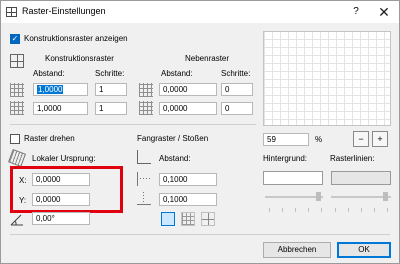 This screenshot has width=400, height=264. Describe the element at coordinates (200, 12) in the screenshot. I see `title-bar: Raster-Einstellungen ? ✕` at that location.